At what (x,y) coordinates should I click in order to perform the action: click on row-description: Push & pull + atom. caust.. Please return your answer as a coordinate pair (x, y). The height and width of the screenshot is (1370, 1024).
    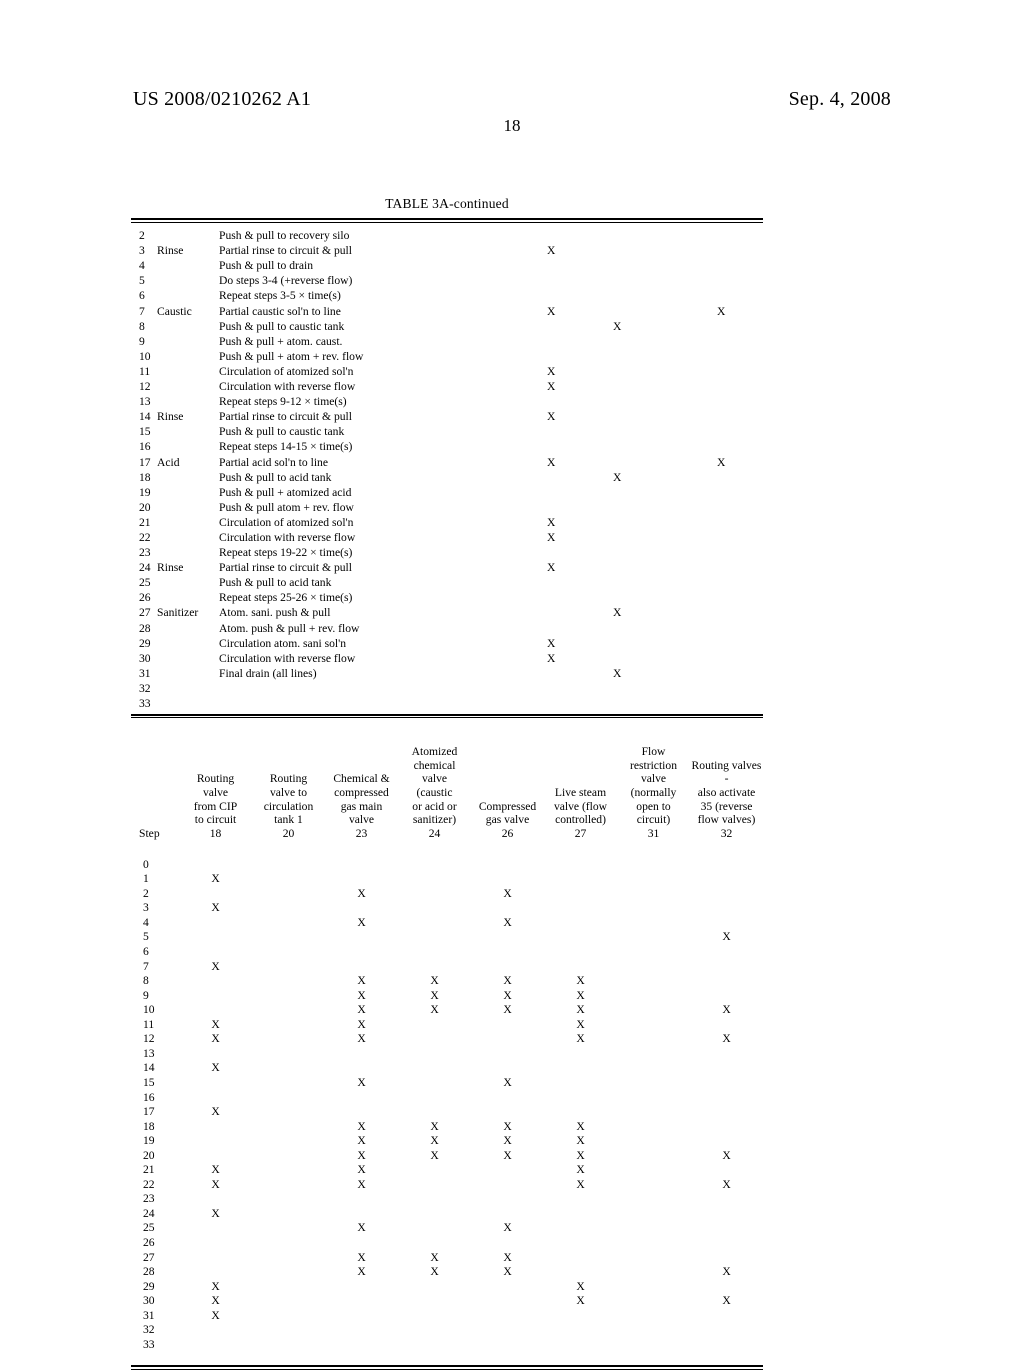
    Looking at the image, I should click on (281, 341).